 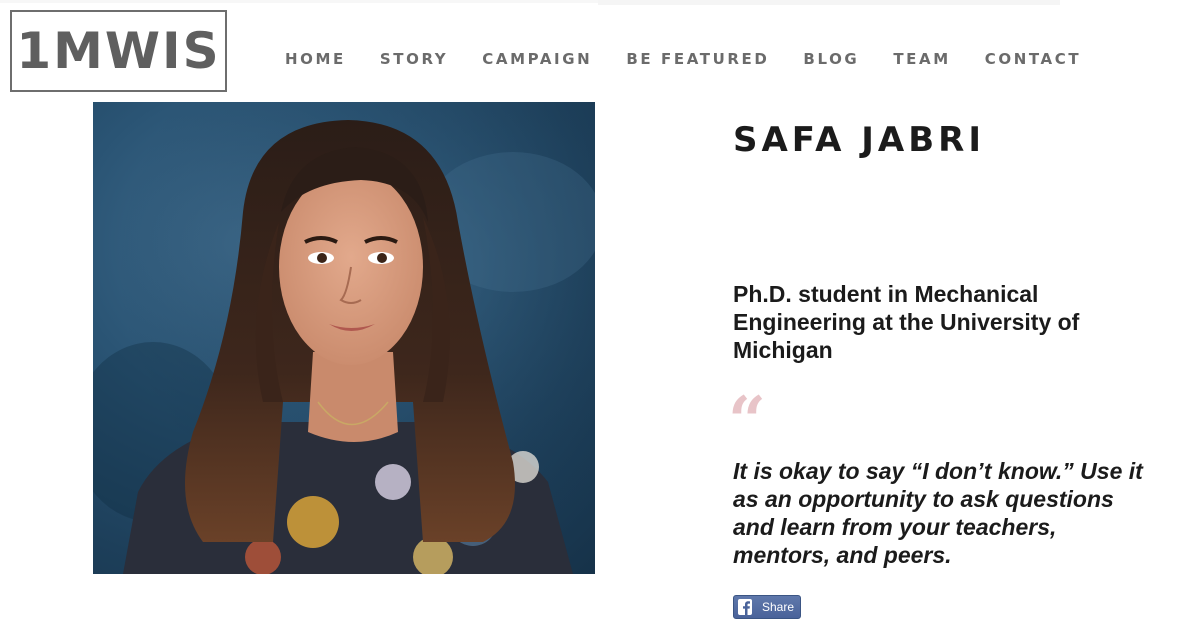 I want to click on quote-mark-icon: “, so click(x=747, y=421).